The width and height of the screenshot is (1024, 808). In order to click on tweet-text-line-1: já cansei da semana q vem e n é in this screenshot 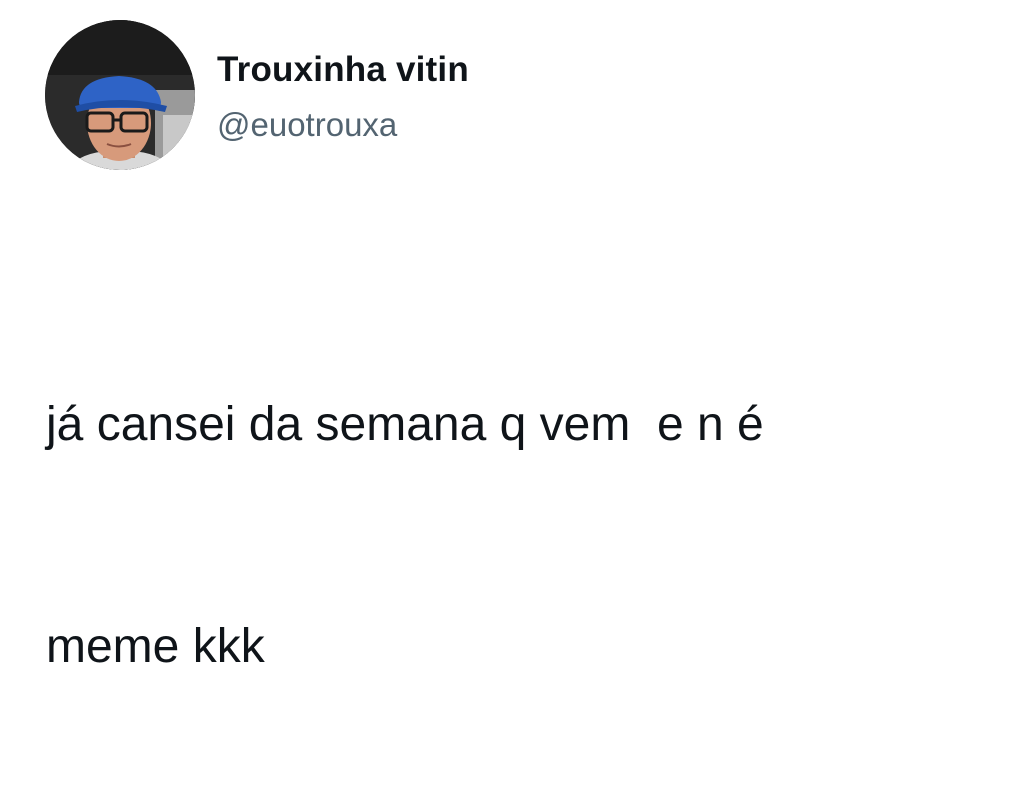, I will do `click(405, 424)`.